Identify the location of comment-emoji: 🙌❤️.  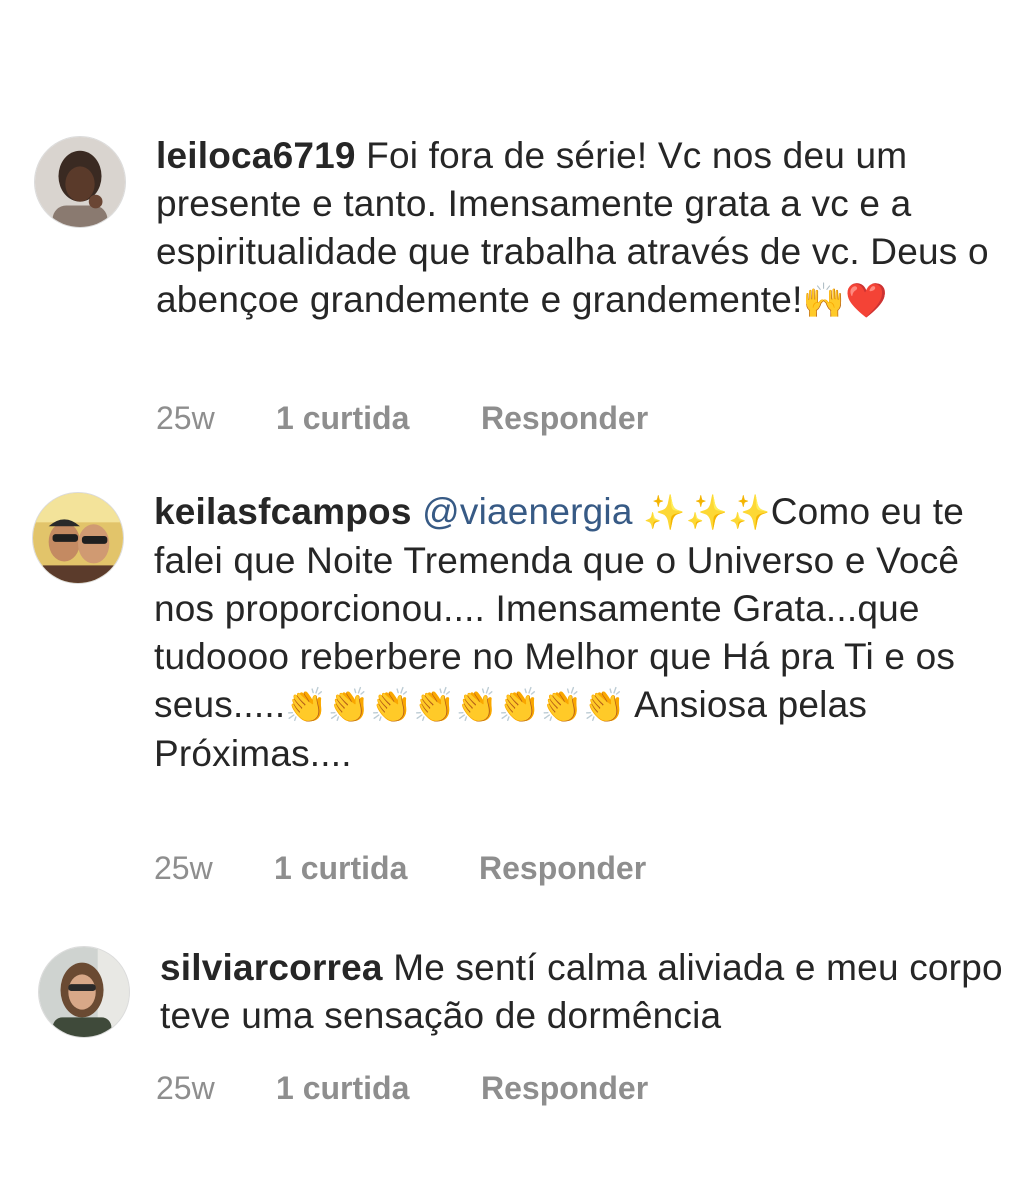
(845, 301).